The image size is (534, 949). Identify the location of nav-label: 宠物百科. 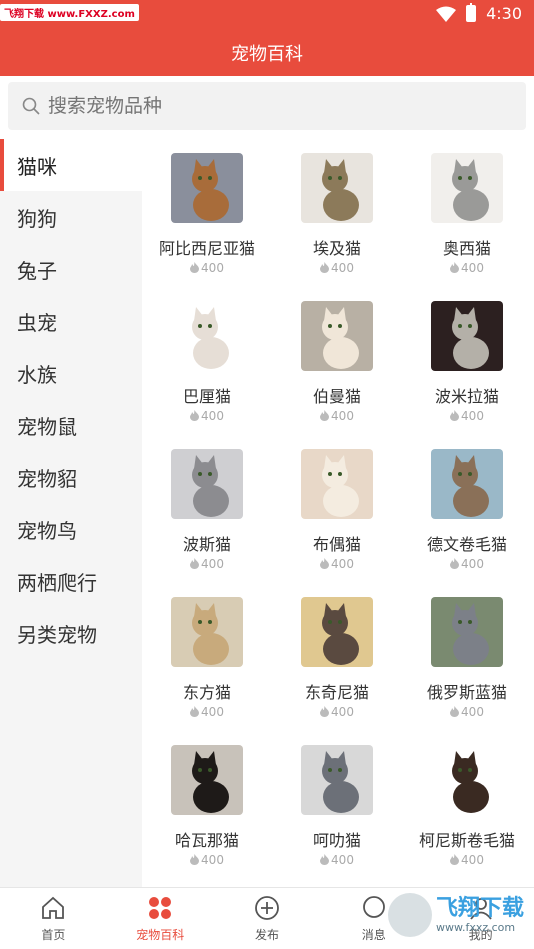
(160, 935).